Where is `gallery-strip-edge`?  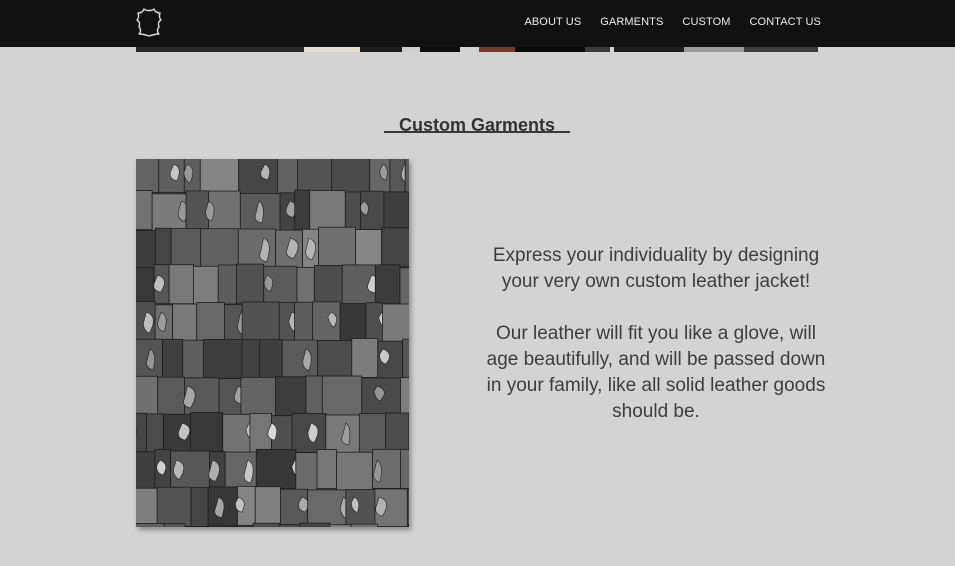 gallery-strip-edge is located at coordinates (477, 49).